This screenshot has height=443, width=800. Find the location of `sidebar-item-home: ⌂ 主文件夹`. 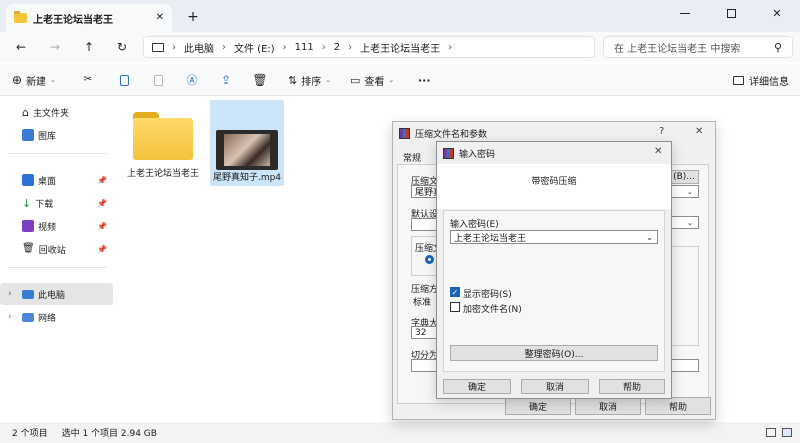

sidebar-item-home: ⌂ 主文件夹 is located at coordinates (56, 112).